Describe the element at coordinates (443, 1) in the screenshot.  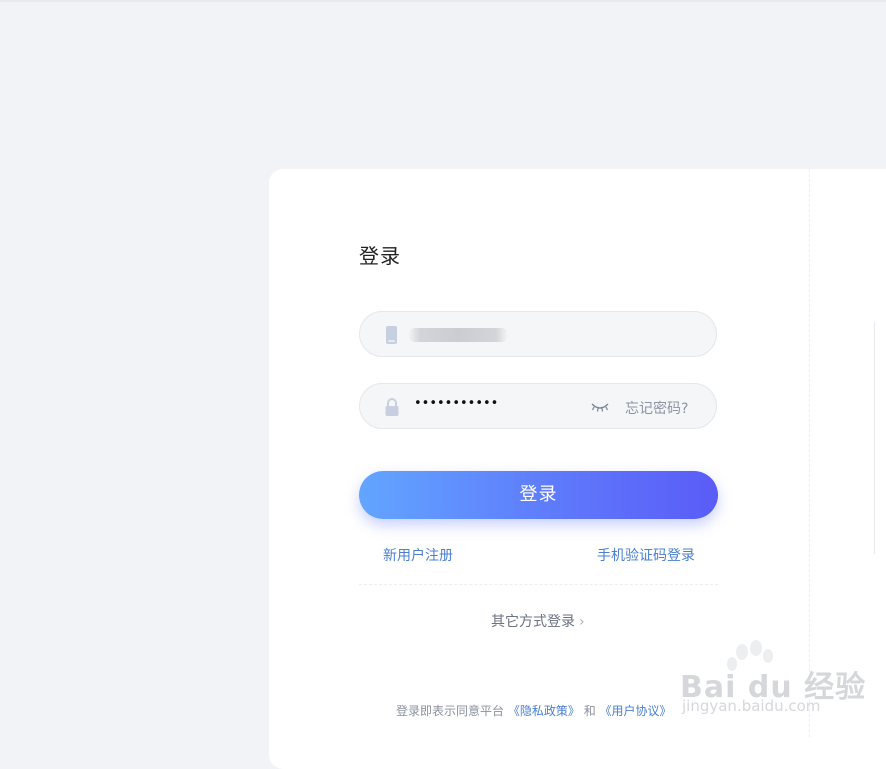
I see `top-border` at that location.